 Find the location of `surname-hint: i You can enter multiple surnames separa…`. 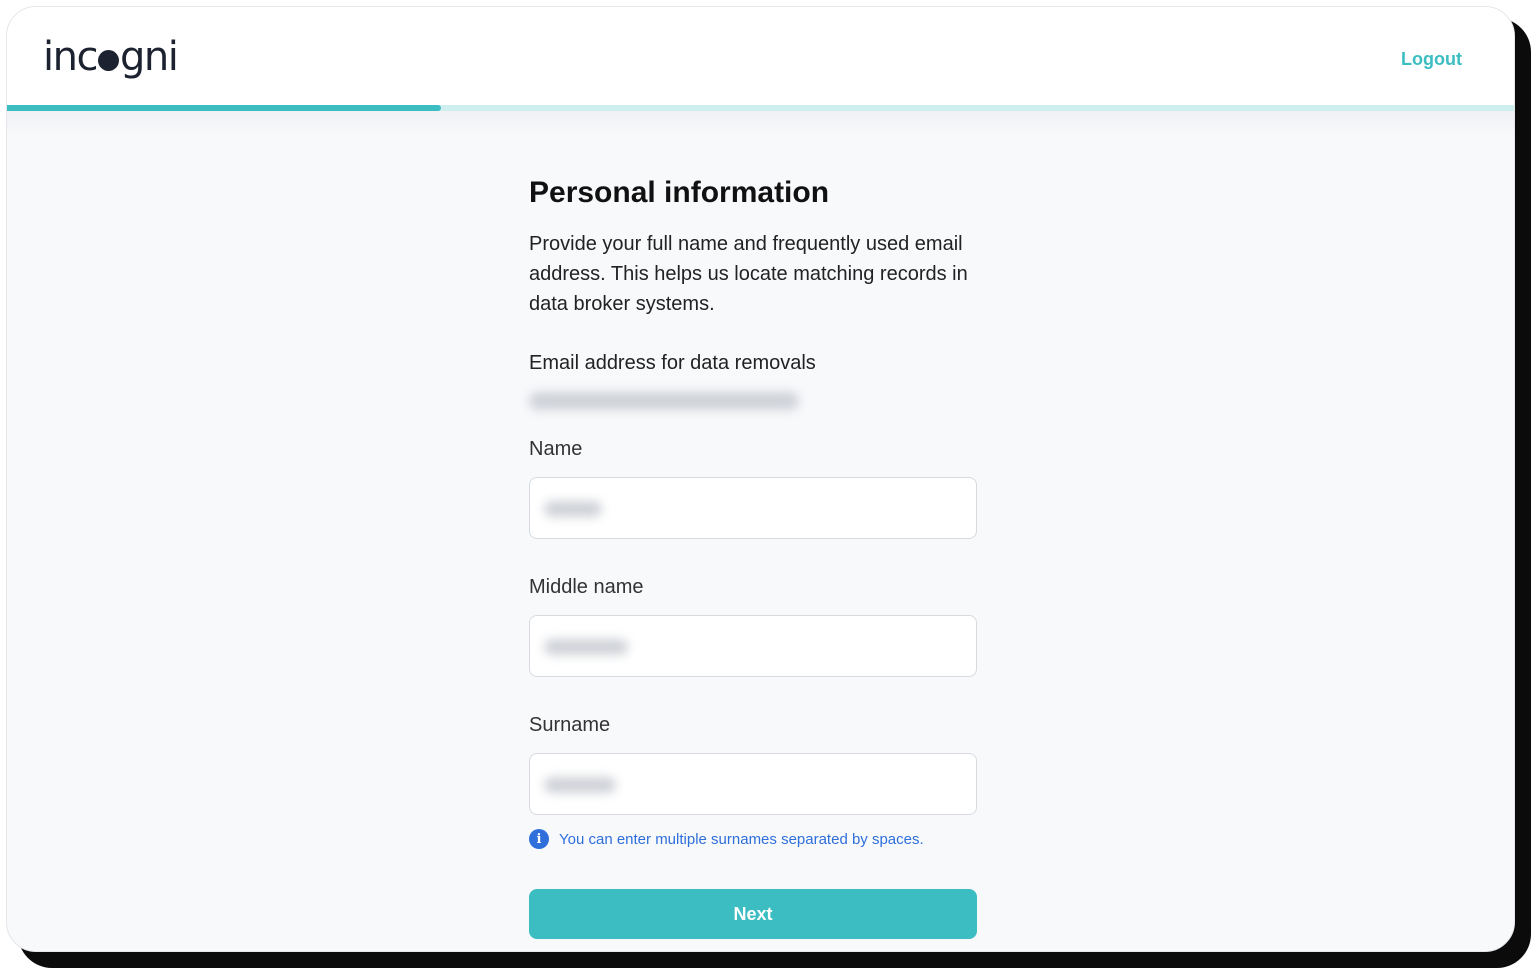

surname-hint: i You can enter multiple surnames separa… is located at coordinates (753, 839).